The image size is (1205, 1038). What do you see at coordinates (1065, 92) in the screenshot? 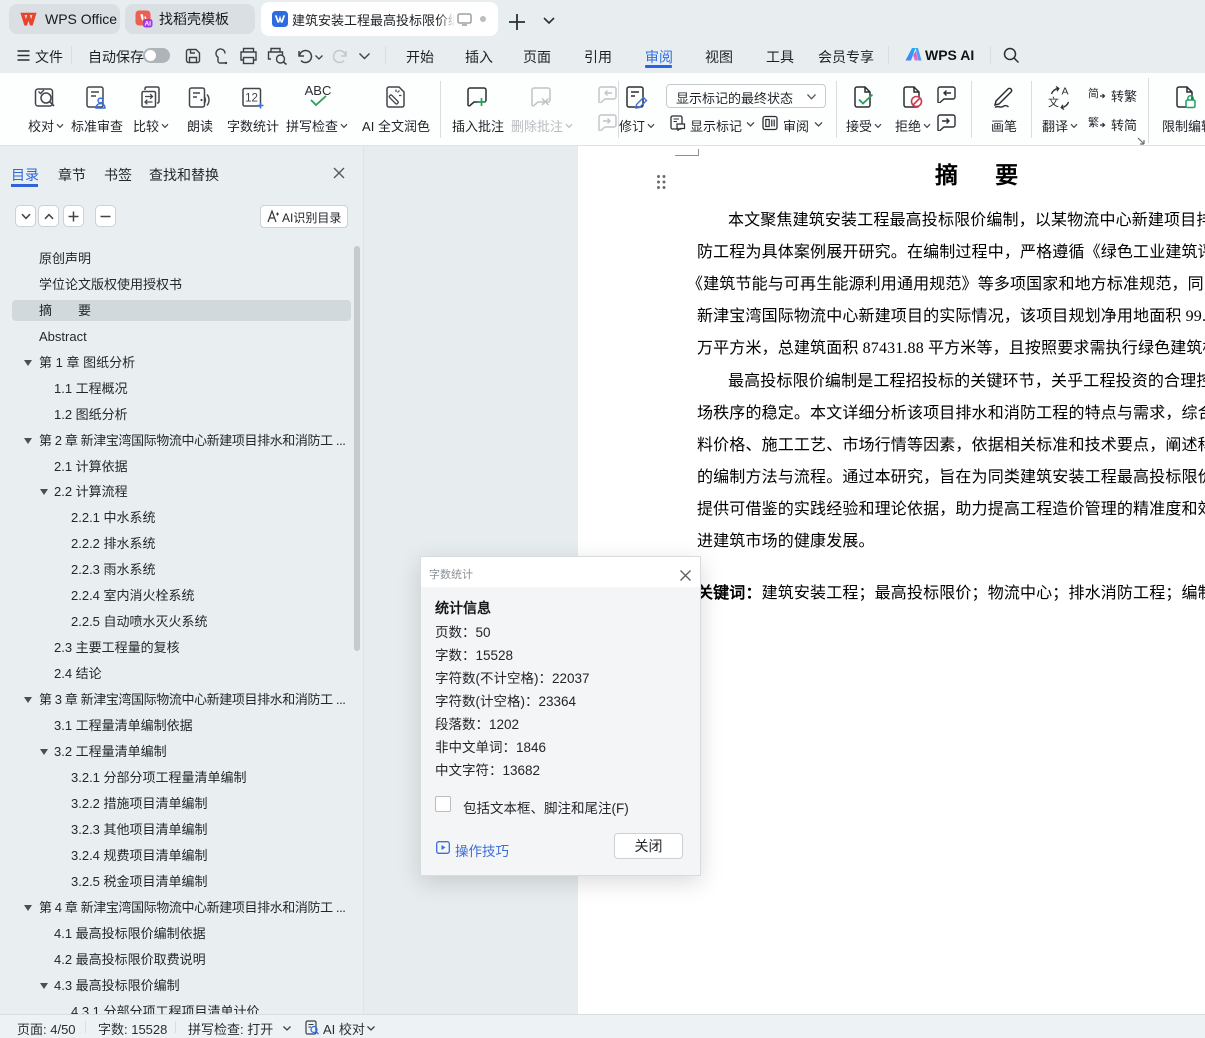
I see `svg-text: A` at bounding box center [1065, 92].